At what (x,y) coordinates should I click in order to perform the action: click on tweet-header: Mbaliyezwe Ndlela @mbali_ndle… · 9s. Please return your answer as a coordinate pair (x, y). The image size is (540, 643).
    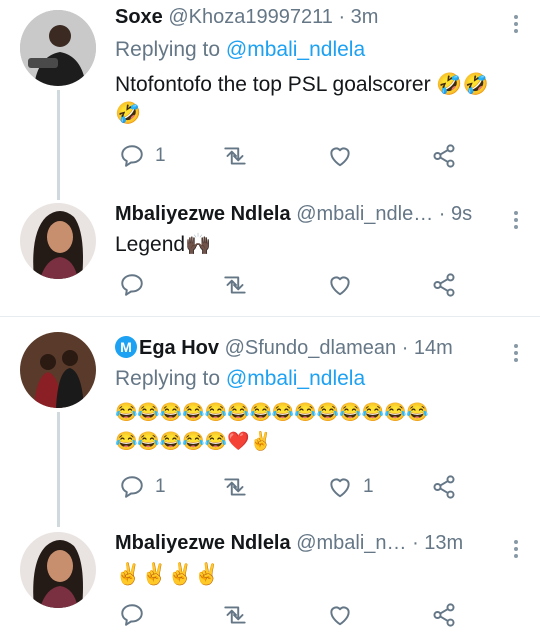
    Looking at the image, I should click on (293, 214).